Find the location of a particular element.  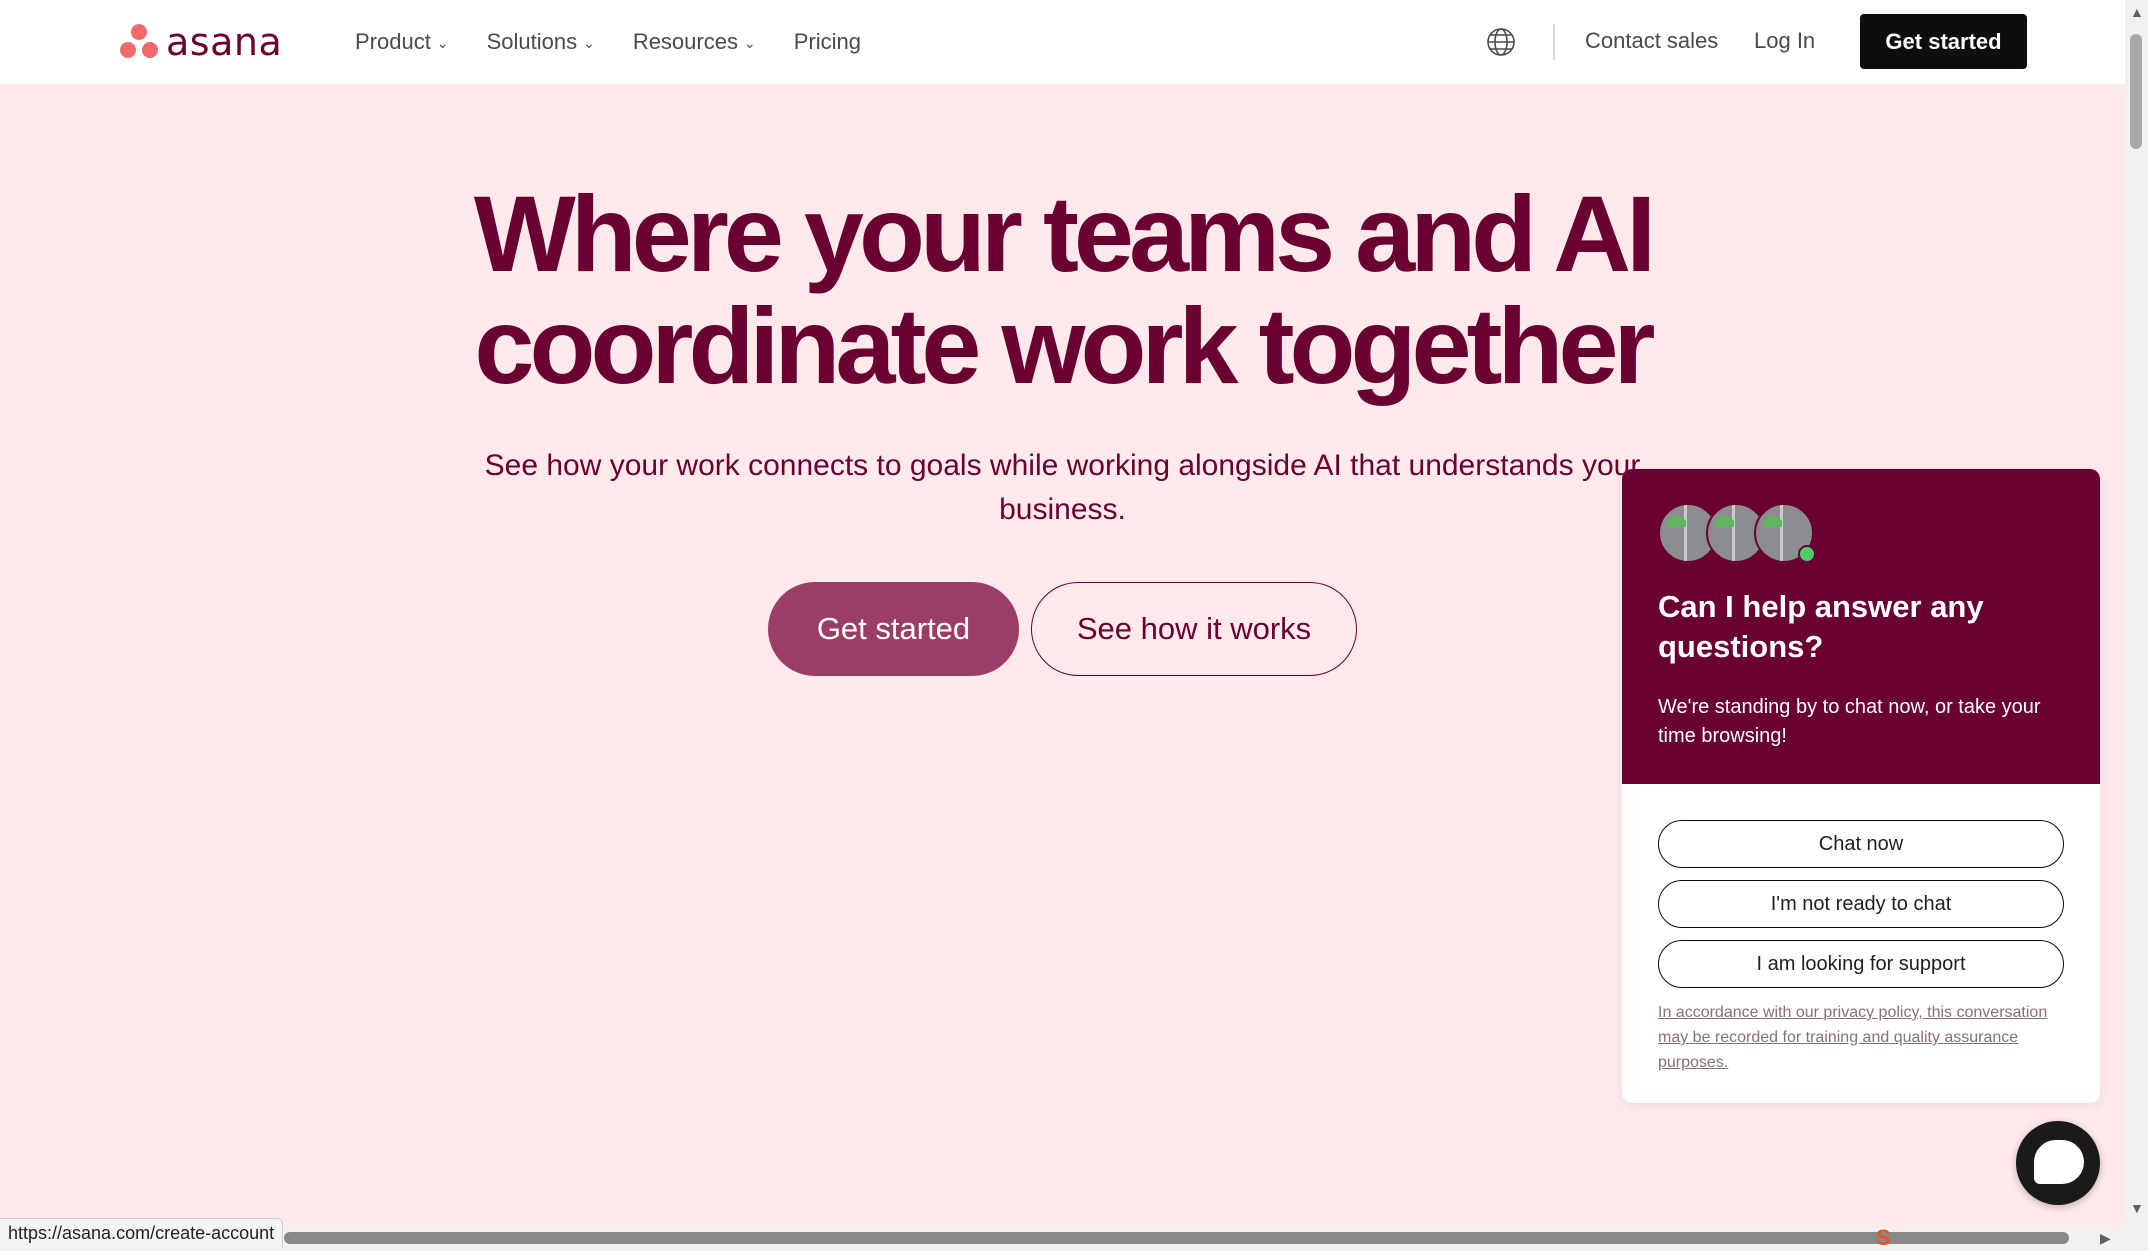

see-how-it-works-button: See how it works is located at coordinates (1194, 629).